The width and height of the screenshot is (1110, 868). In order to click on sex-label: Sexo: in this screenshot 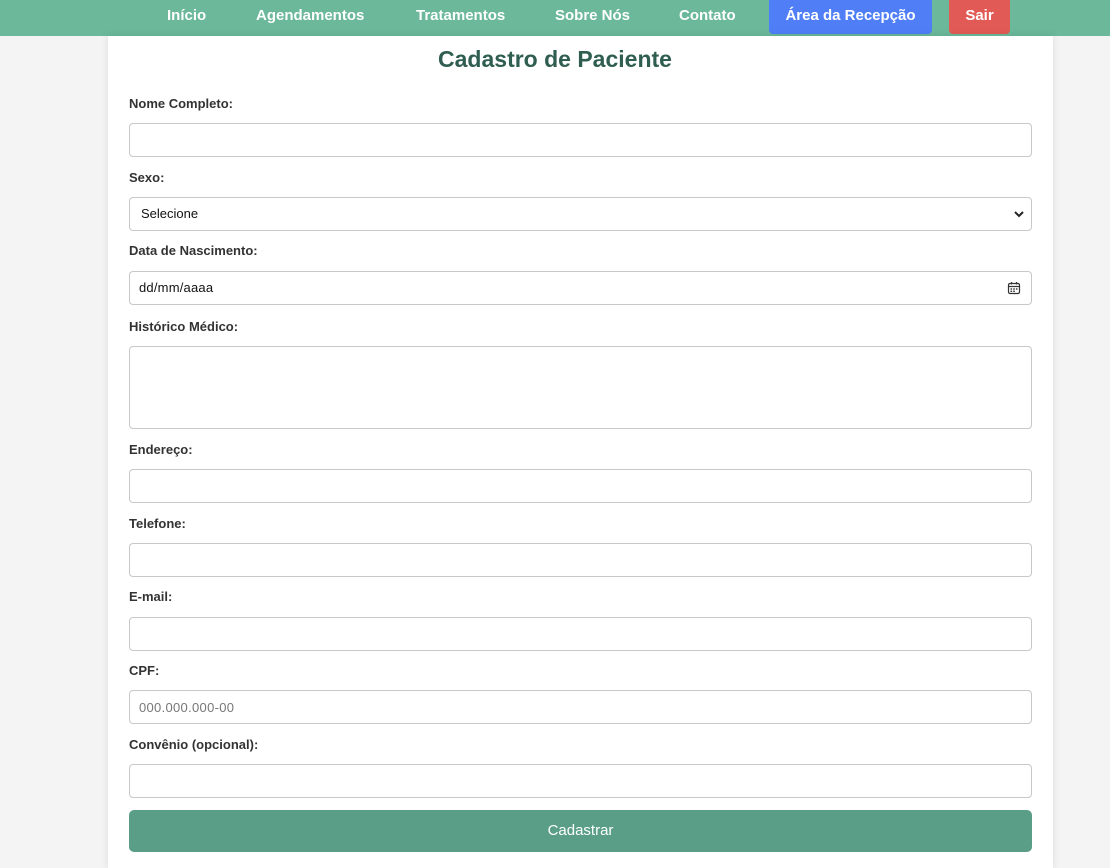, I will do `click(147, 177)`.